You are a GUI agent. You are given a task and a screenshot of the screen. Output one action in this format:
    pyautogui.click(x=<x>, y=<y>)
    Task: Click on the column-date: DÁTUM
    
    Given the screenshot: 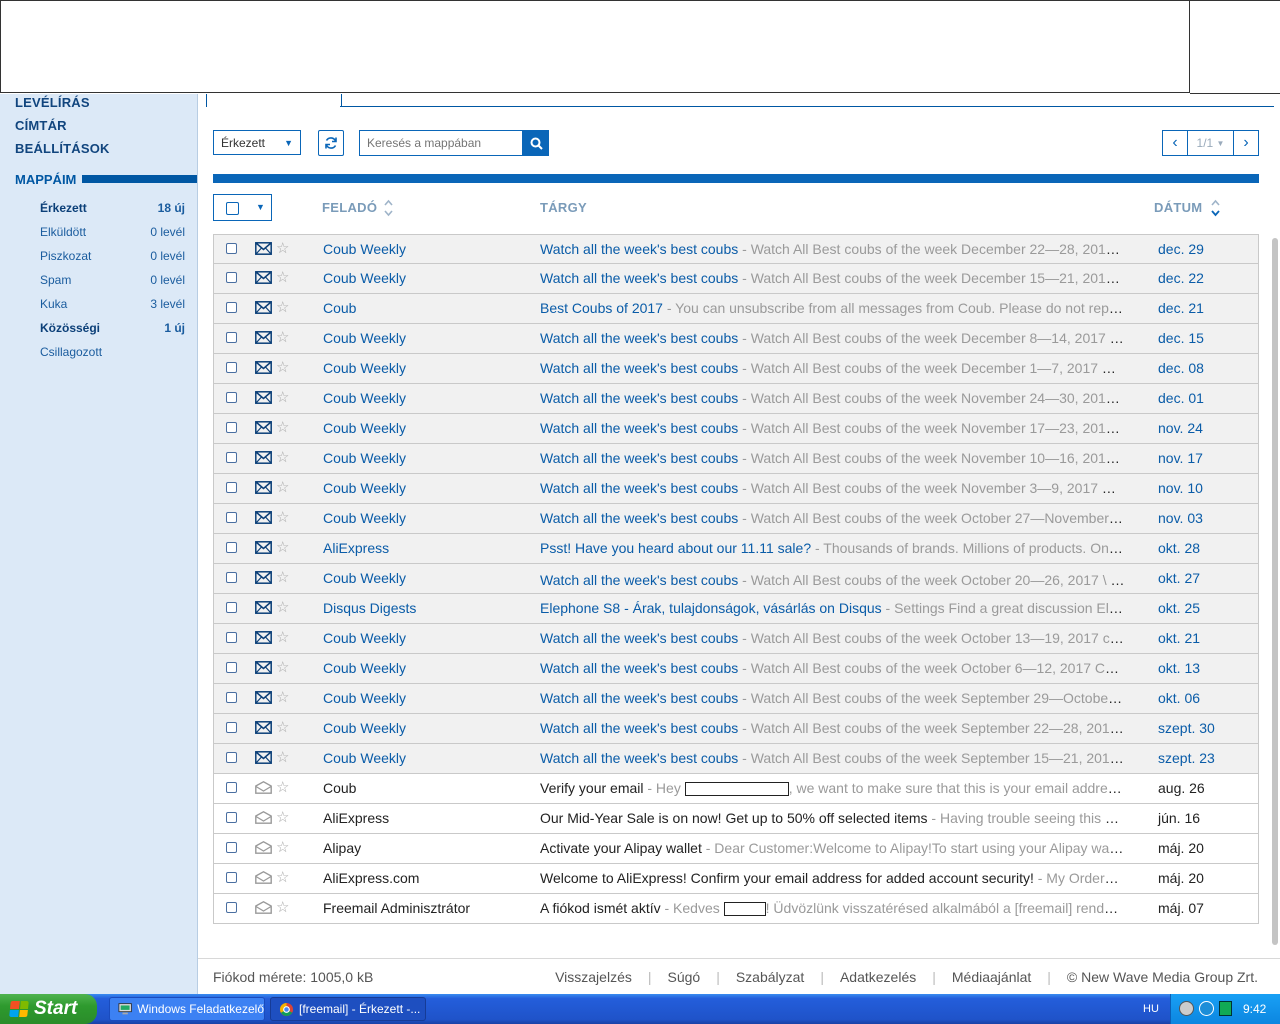 What is the action you would take?
    pyautogui.click(x=1178, y=207)
    